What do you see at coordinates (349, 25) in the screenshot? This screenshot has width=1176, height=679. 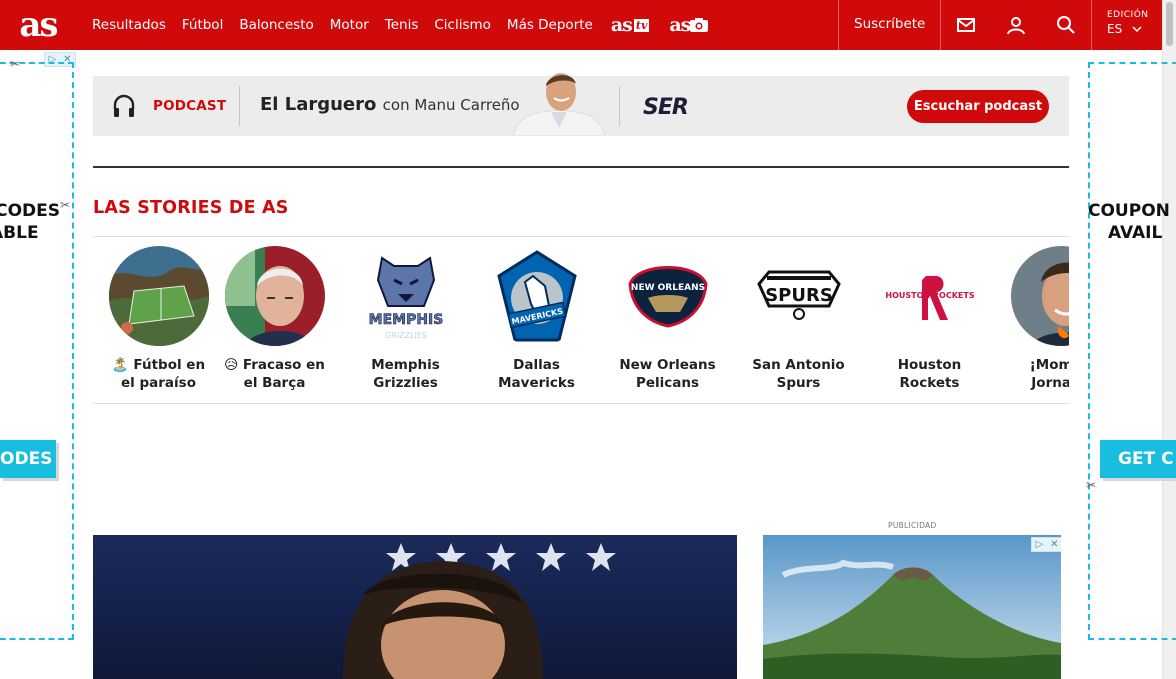 I see `nav-item-motor: Motor` at bounding box center [349, 25].